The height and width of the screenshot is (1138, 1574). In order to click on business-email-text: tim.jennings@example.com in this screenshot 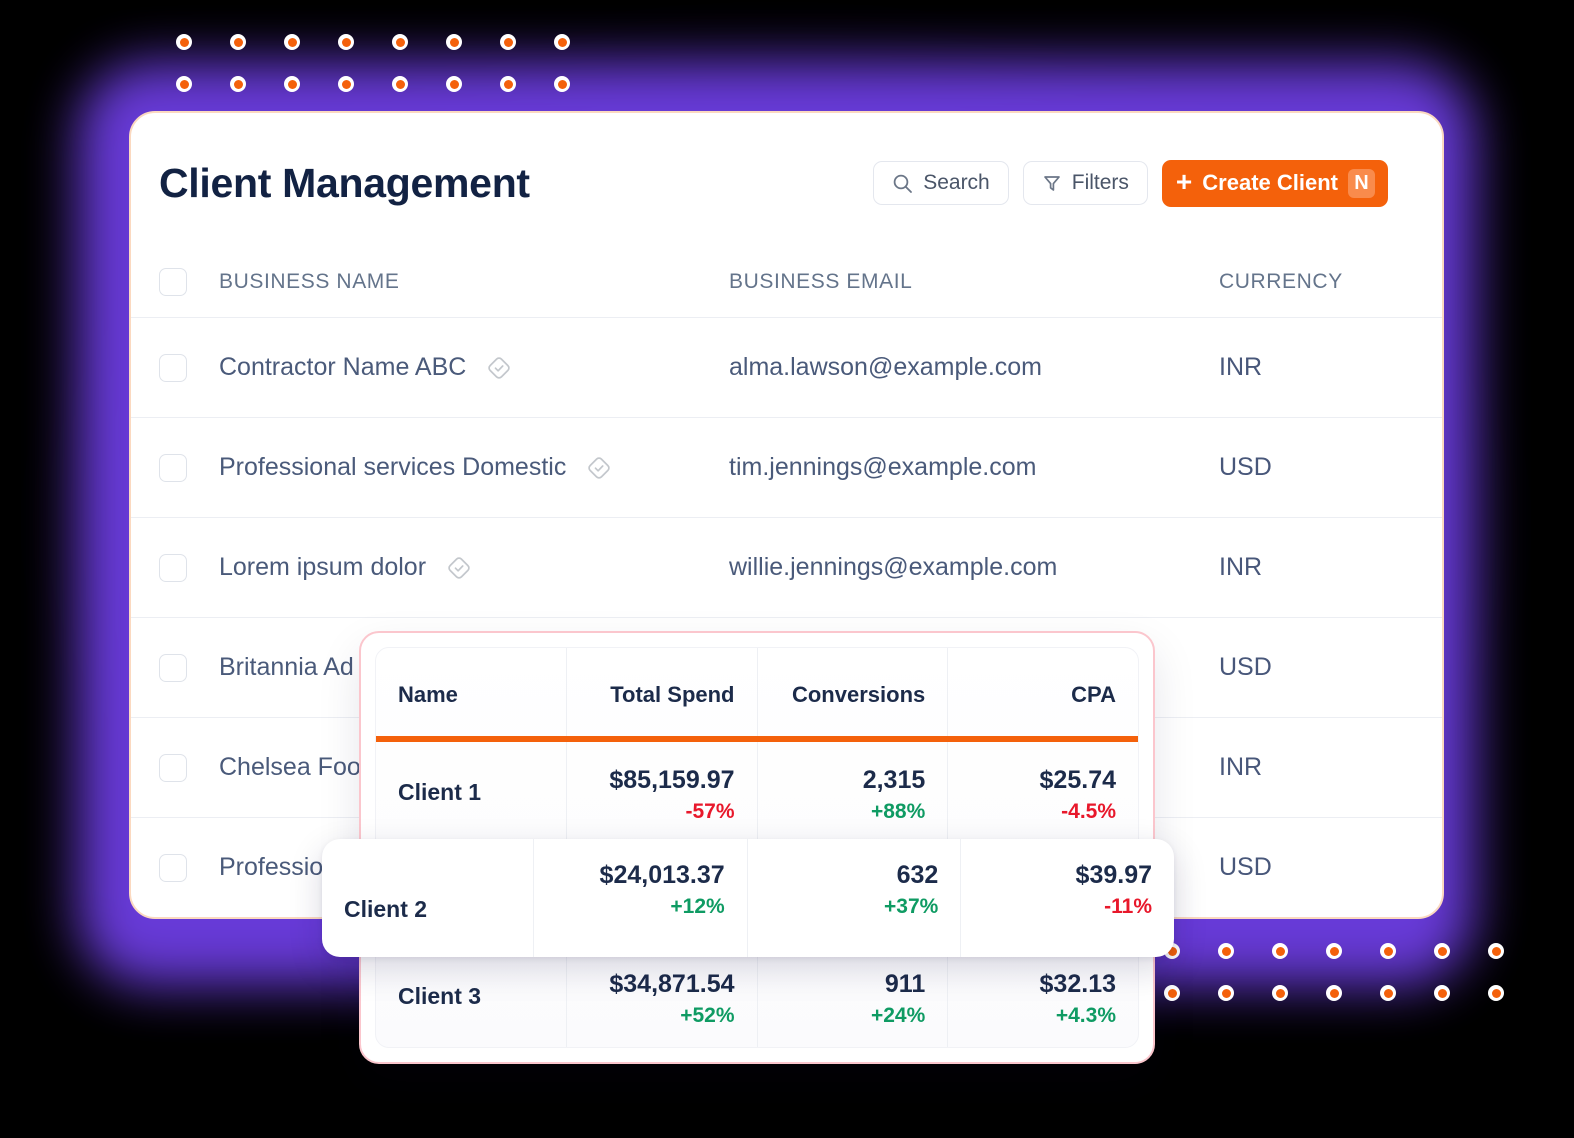, I will do `click(883, 467)`.